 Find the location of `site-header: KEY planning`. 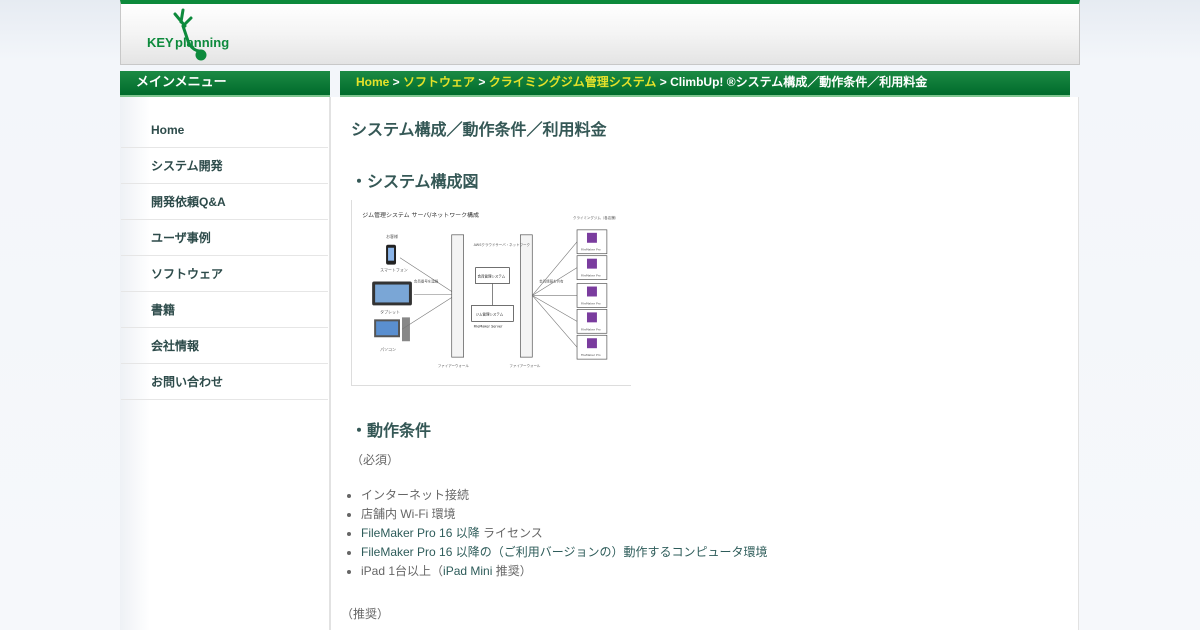

site-header: KEY planning is located at coordinates (600, 32).